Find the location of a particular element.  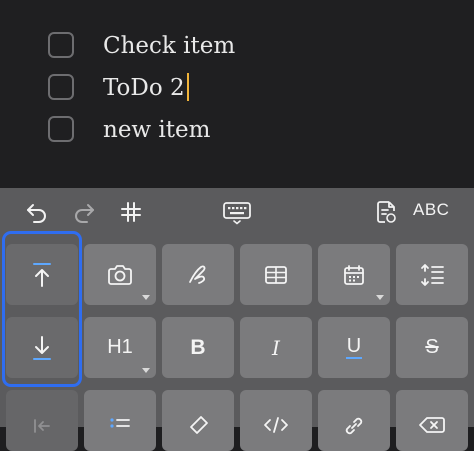

italic-key: I is located at coordinates (276, 347).